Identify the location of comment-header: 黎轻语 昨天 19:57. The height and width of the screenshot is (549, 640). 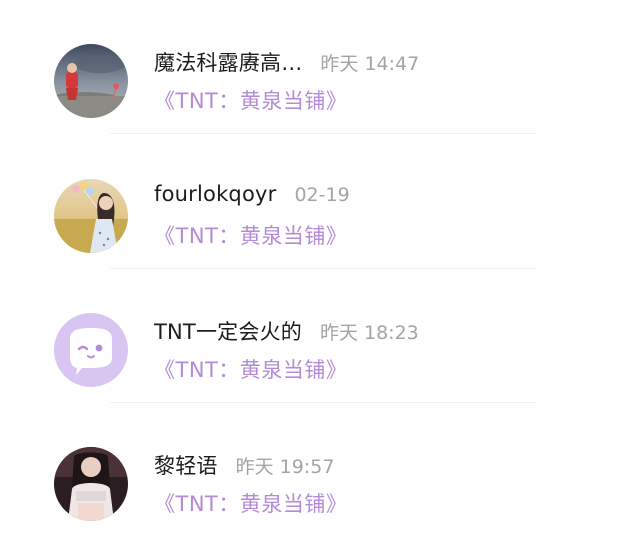
(244, 465).